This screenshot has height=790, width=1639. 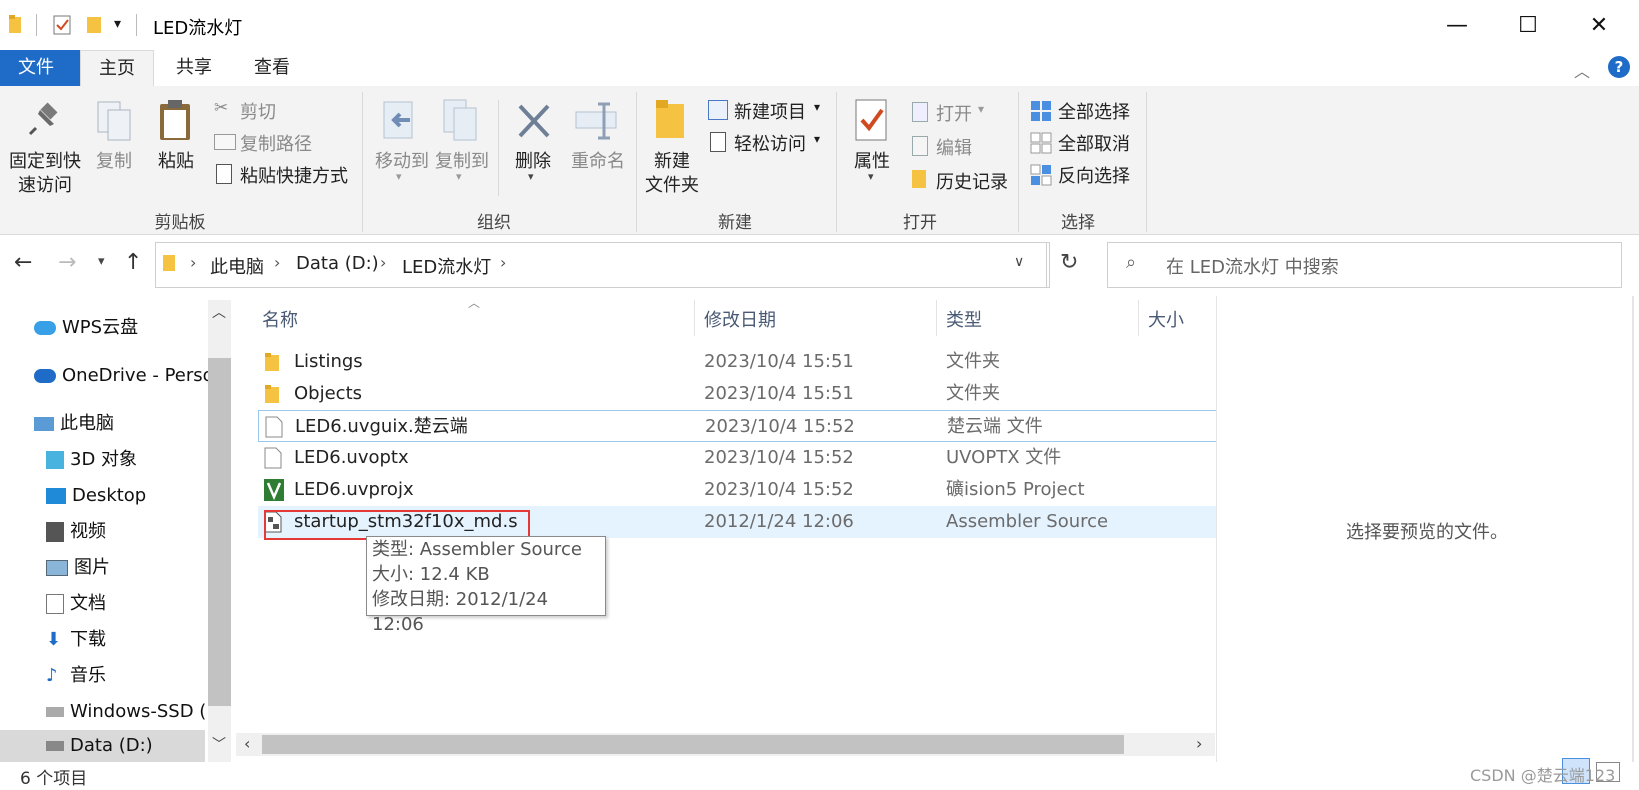 What do you see at coordinates (101, 261) in the screenshot?
I see `recent-locations-icon: ▾` at bounding box center [101, 261].